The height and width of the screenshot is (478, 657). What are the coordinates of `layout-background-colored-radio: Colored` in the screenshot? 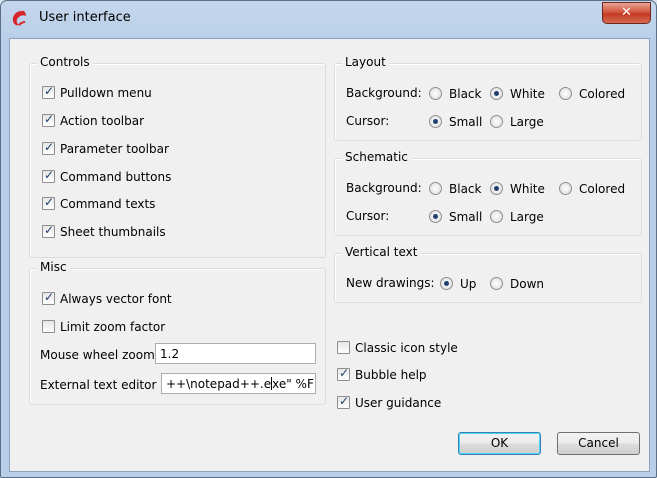 It's located at (592, 93).